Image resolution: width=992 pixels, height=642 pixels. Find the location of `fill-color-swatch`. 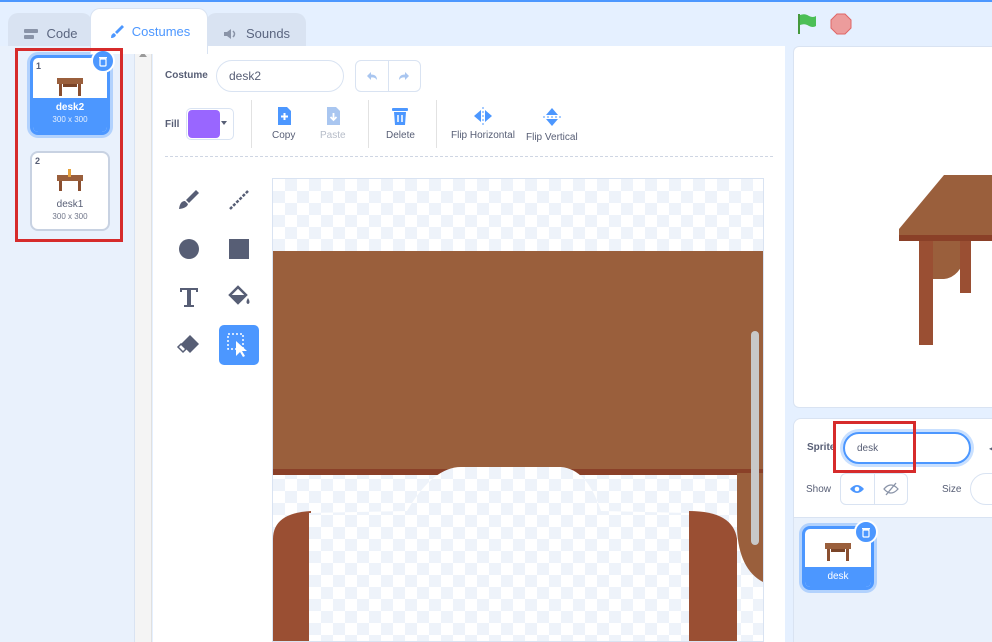

fill-color-swatch is located at coordinates (204, 124).